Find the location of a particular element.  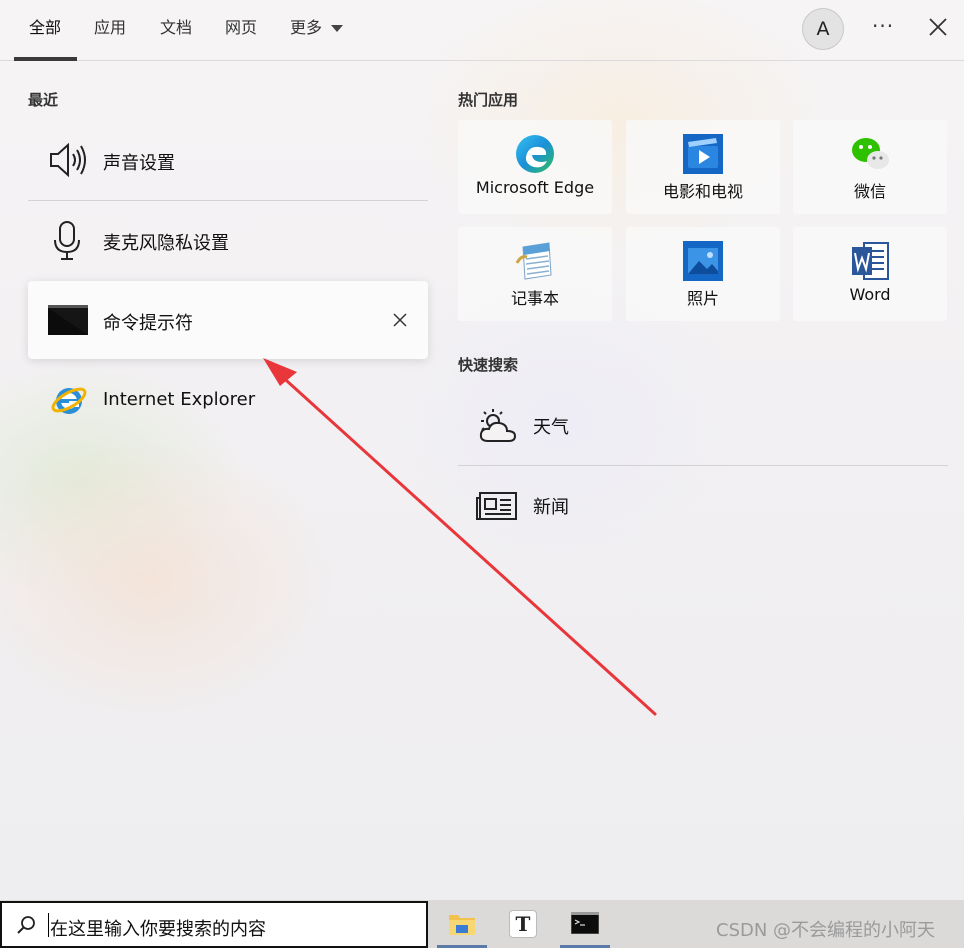

active-tab-indicator is located at coordinates (45, 59).